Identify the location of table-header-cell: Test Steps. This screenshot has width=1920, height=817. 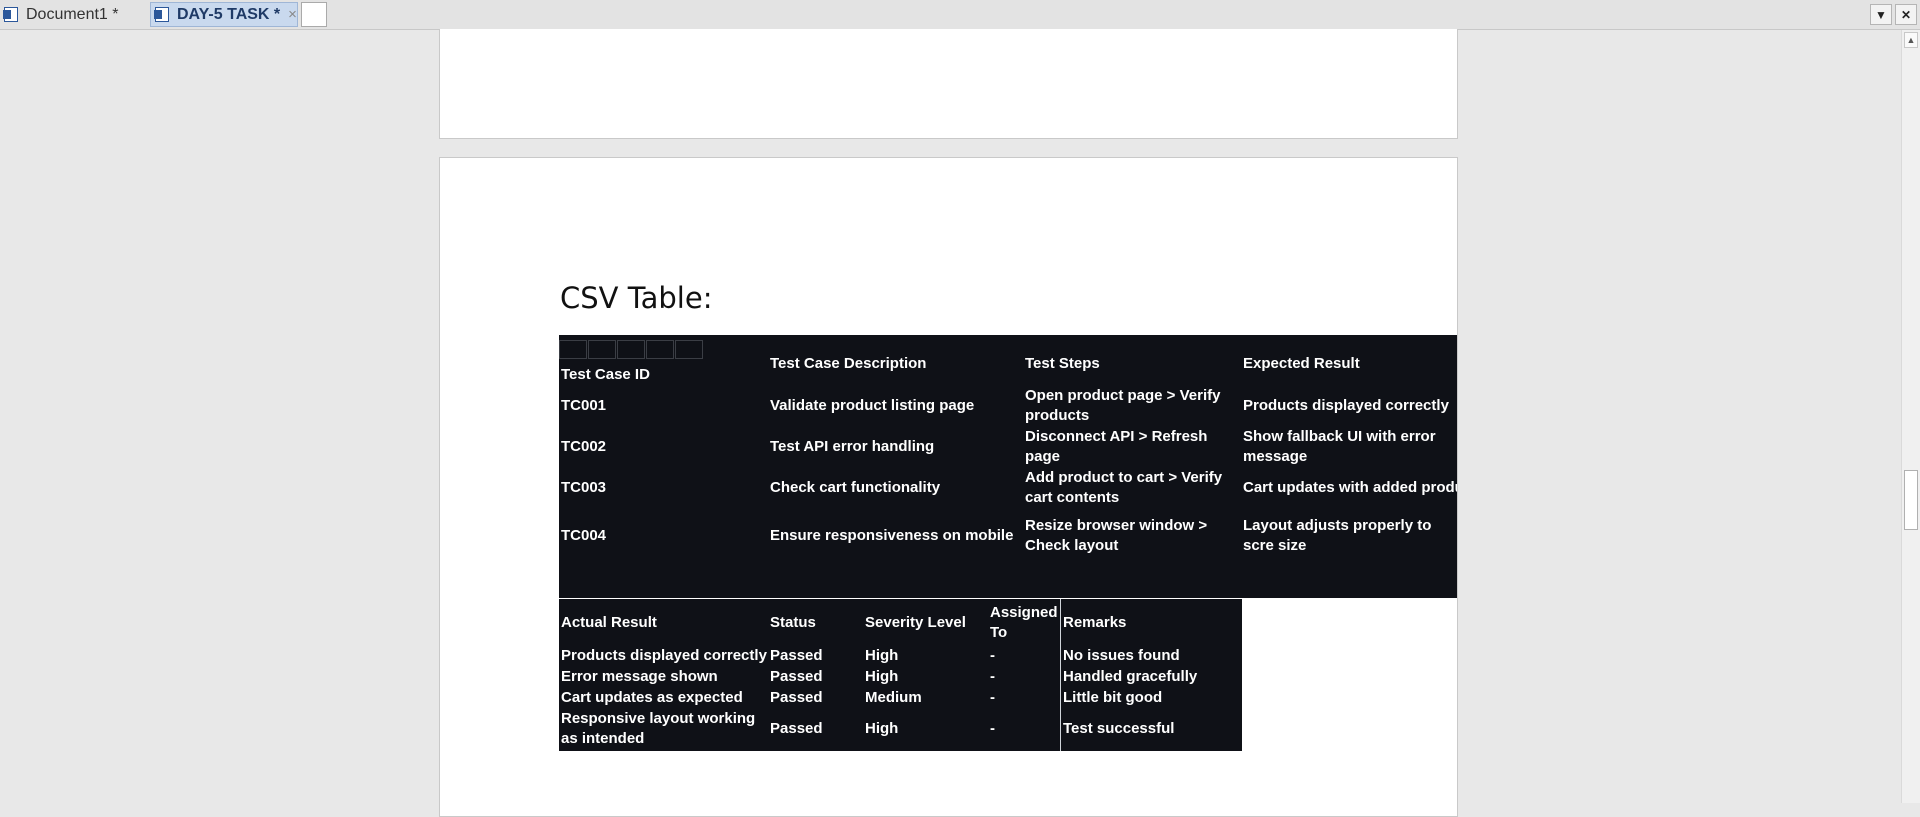
(1062, 363).